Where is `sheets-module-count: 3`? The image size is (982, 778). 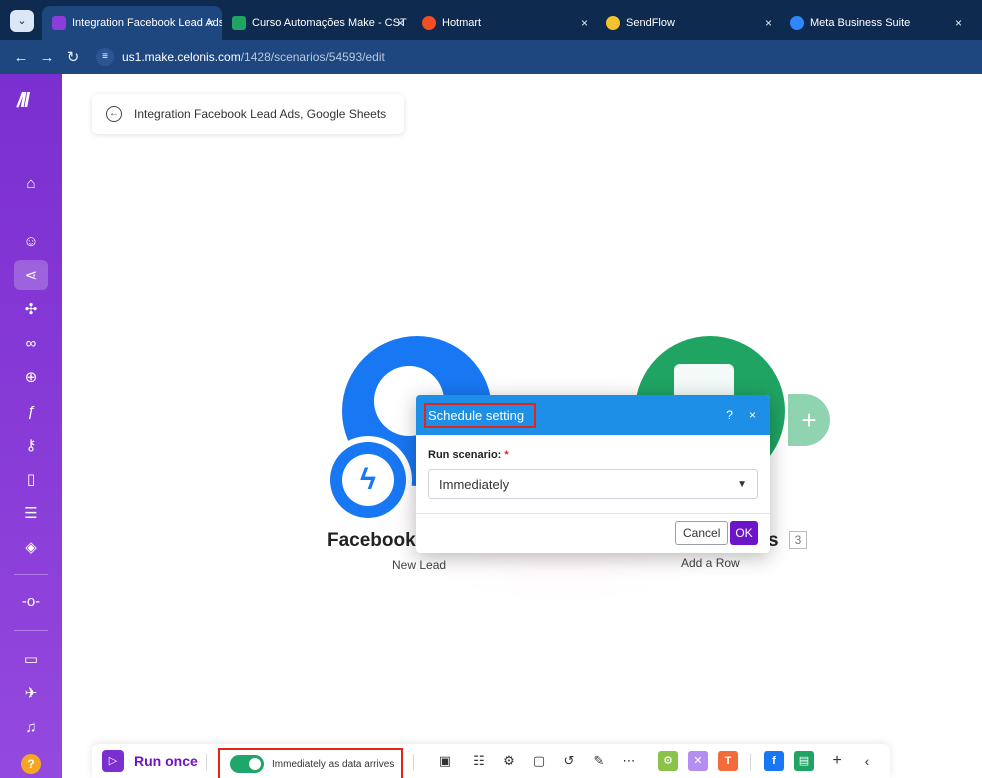
sheets-module-count: 3 is located at coordinates (798, 540).